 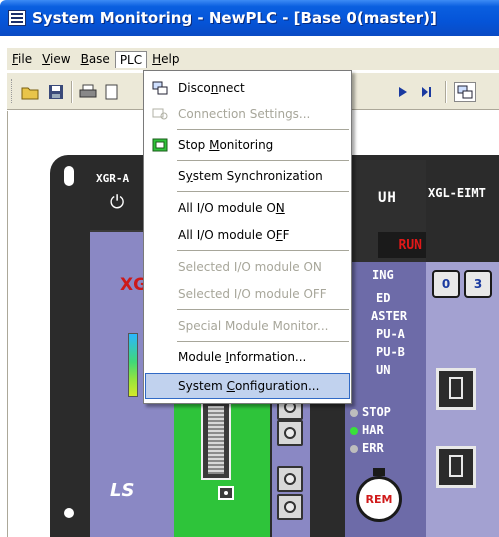 What do you see at coordinates (247, 294) in the screenshot?
I see `menu-item-selected-io-off: Selected I/O module OFF` at bounding box center [247, 294].